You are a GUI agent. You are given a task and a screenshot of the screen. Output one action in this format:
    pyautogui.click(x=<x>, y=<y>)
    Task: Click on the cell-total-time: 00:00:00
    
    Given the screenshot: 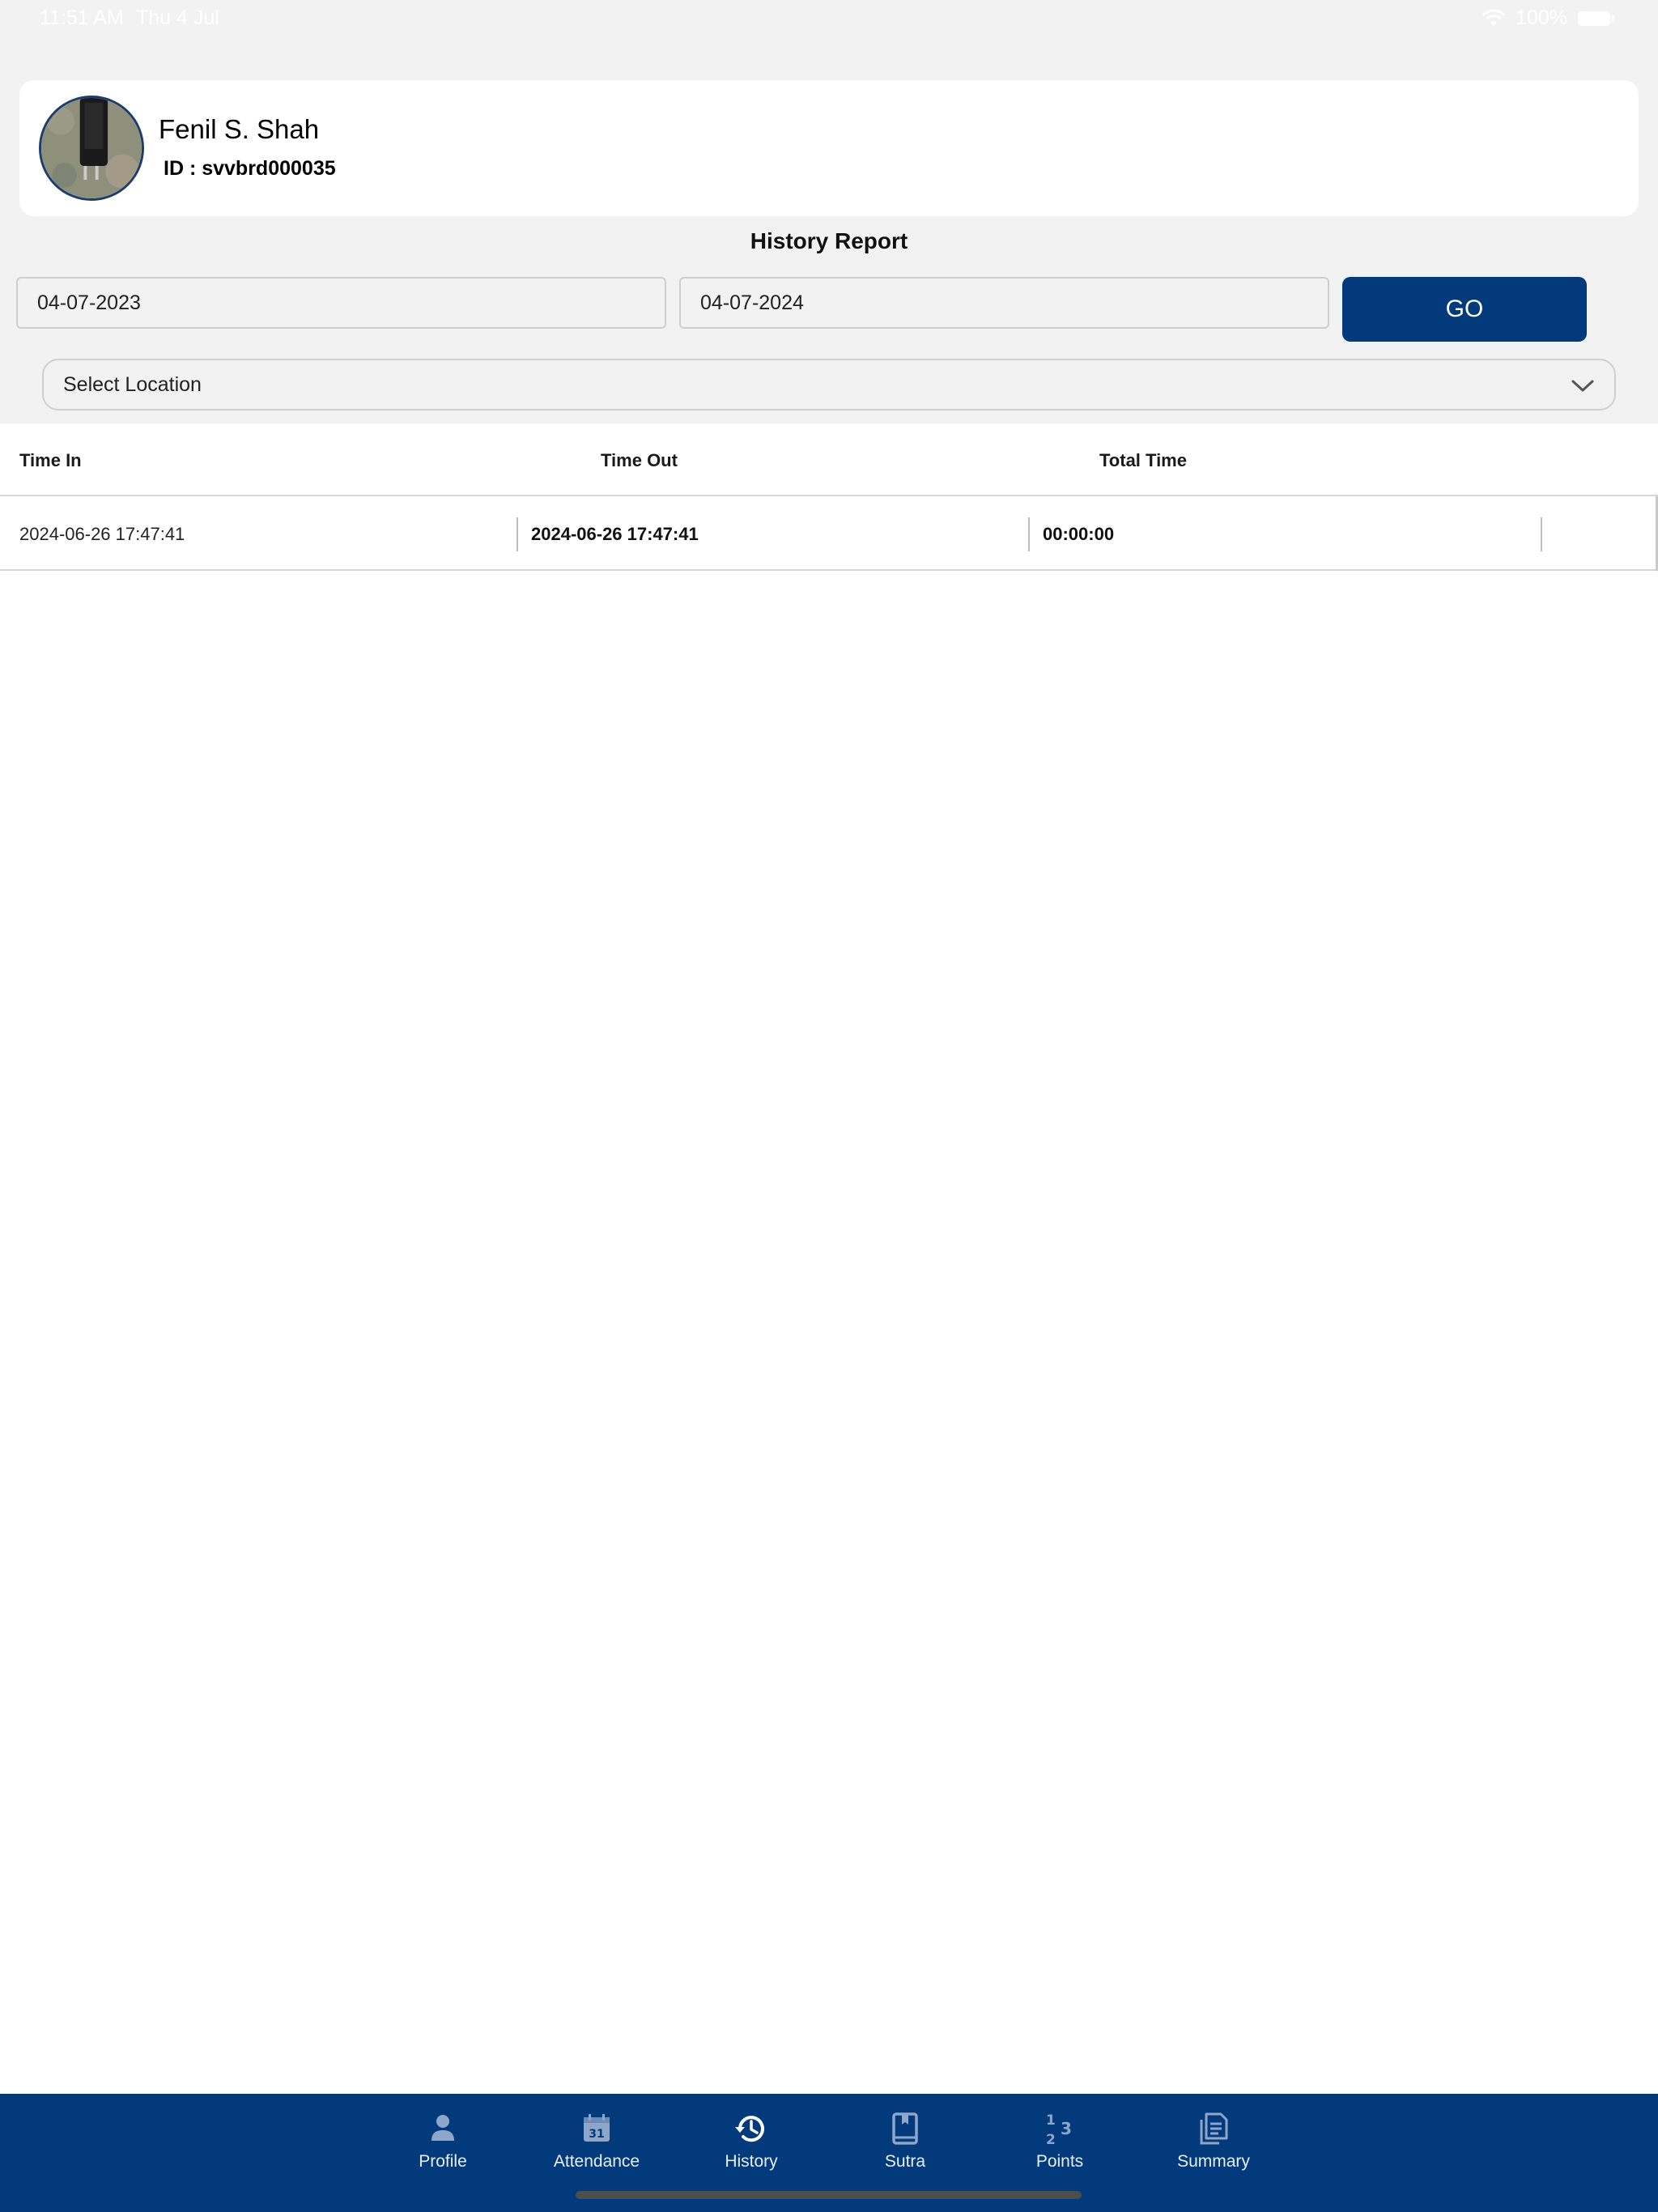 What is the action you would take?
    pyautogui.click(x=1079, y=534)
    